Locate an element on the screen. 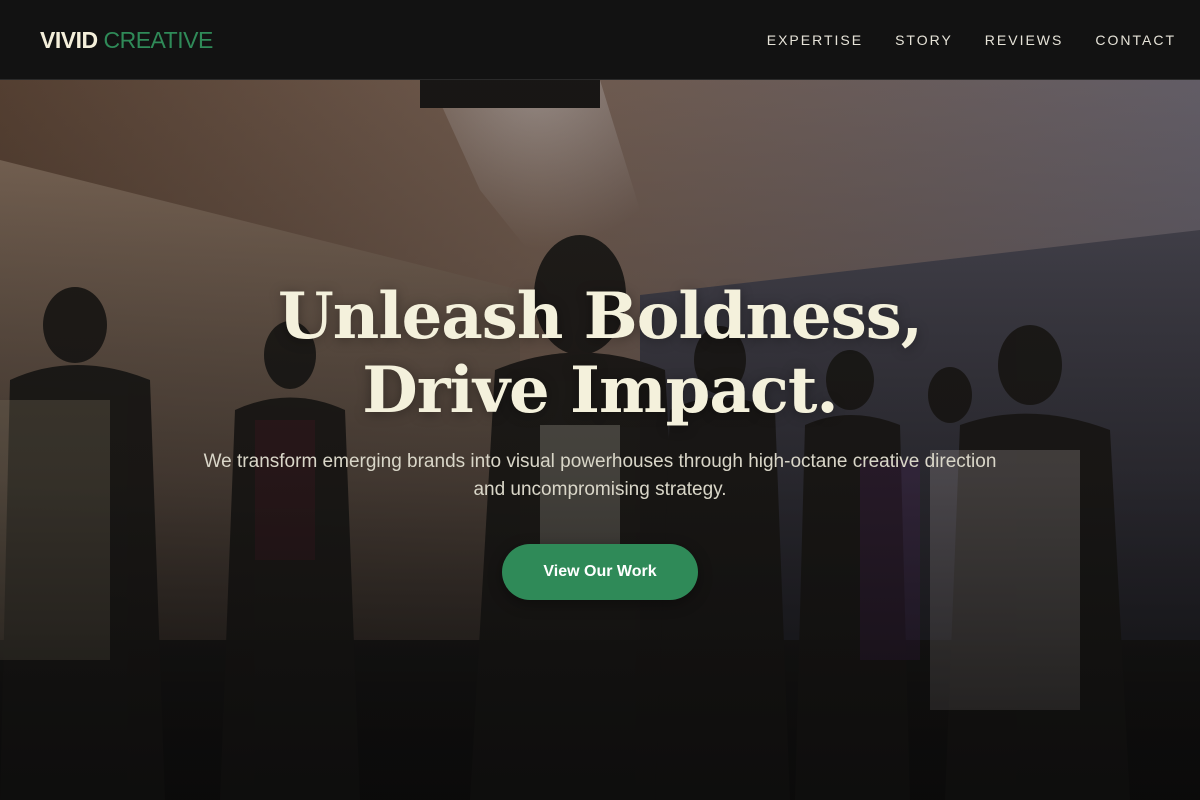 The height and width of the screenshot is (800, 1200). hero-headline-line-1: Unleash Boldness, is located at coordinates (600, 316).